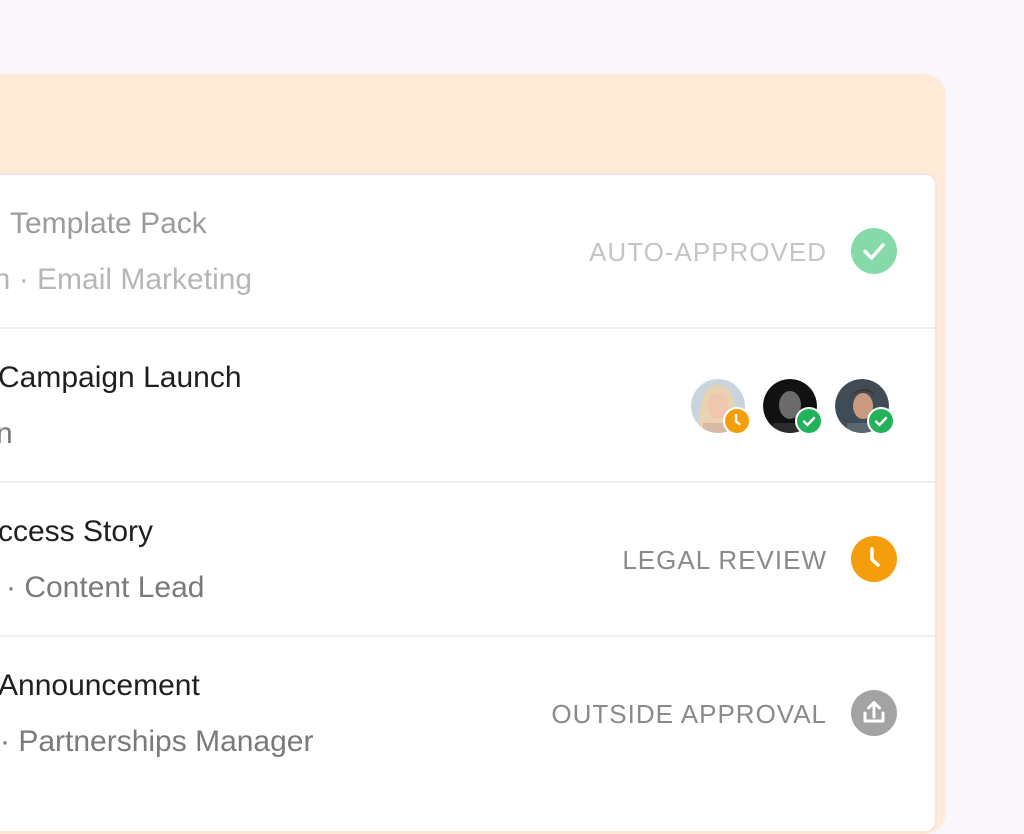 The height and width of the screenshot is (834, 1024). Describe the element at coordinates (157, 741) in the screenshot. I see `item-subtitle: · Partnerships Manager` at that location.